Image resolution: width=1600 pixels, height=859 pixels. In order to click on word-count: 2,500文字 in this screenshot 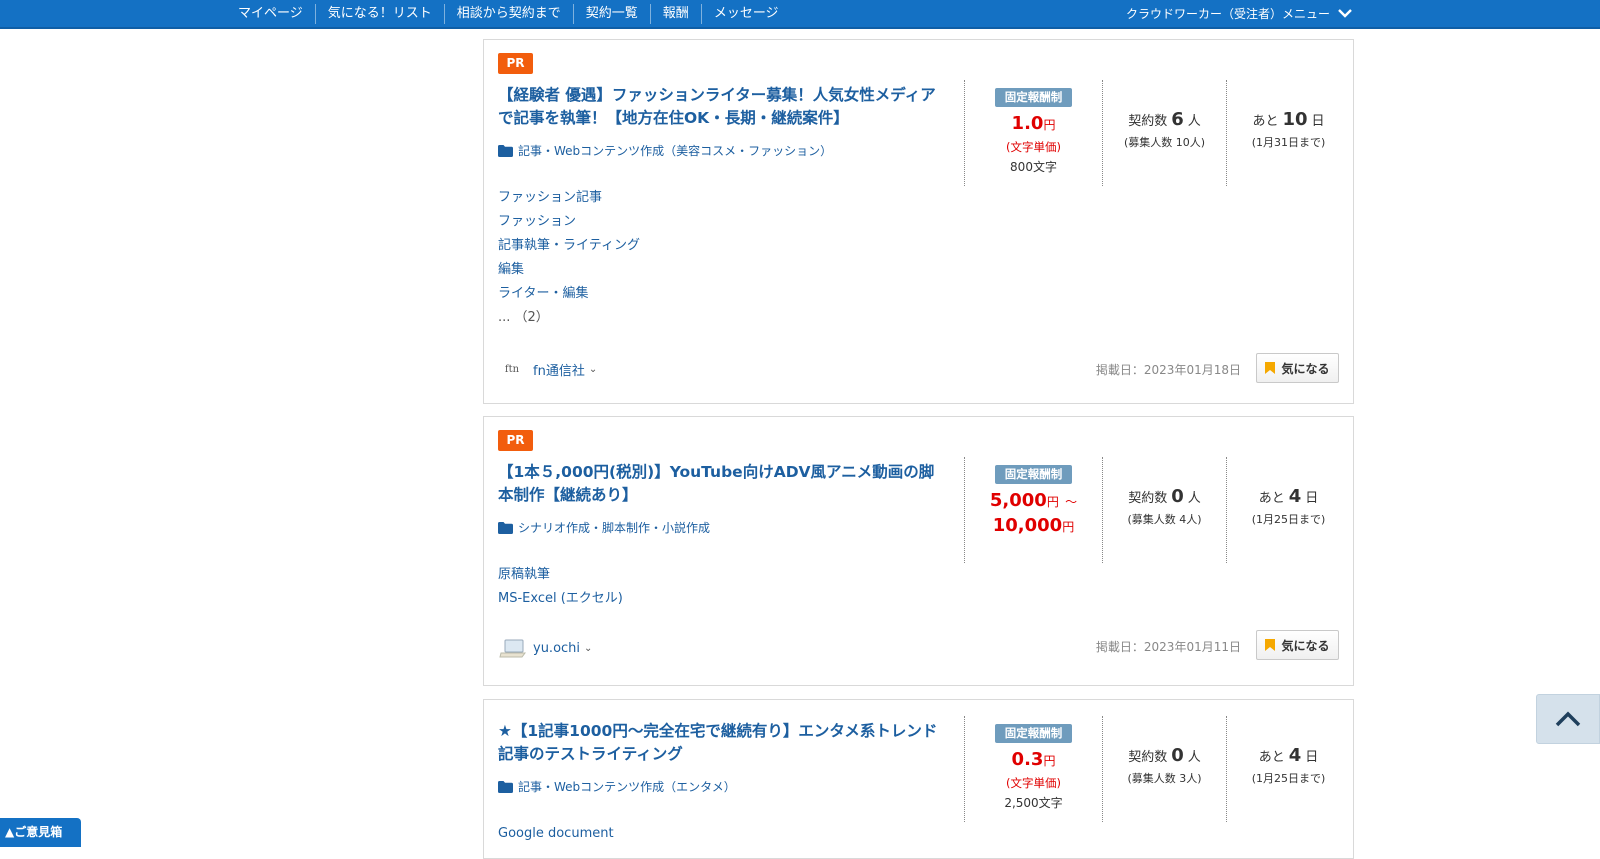, I will do `click(1033, 803)`.